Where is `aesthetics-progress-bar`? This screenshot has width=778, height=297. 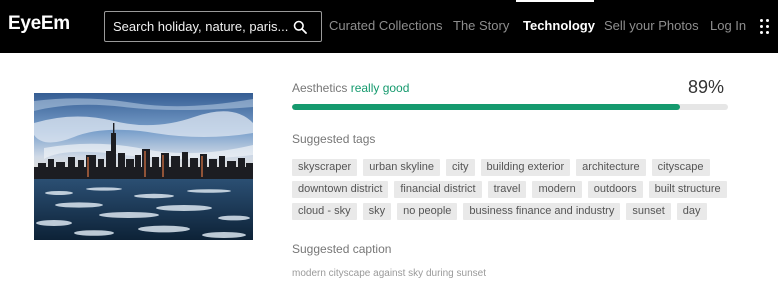
aesthetics-progress-bar is located at coordinates (510, 107).